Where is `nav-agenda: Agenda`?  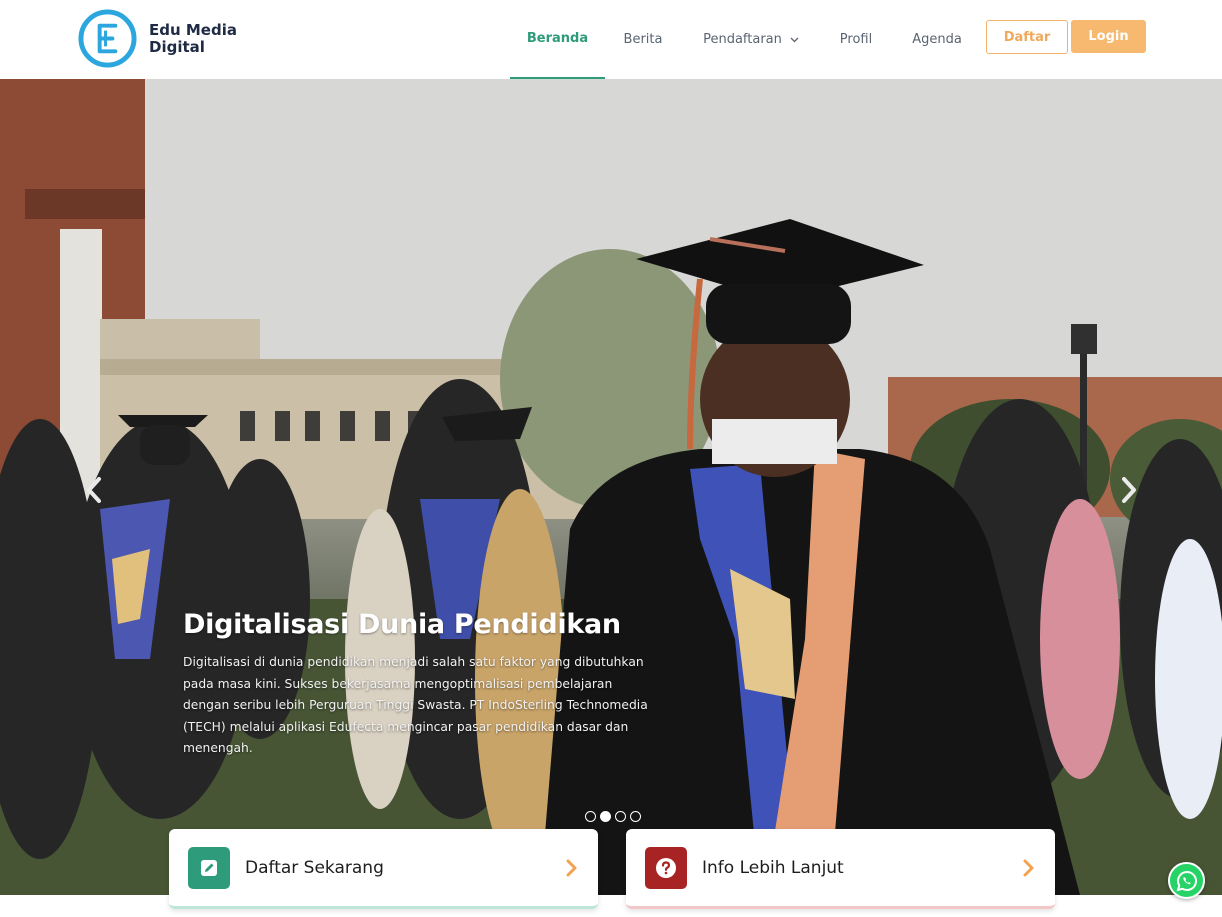
nav-agenda: Agenda is located at coordinates (937, 39).